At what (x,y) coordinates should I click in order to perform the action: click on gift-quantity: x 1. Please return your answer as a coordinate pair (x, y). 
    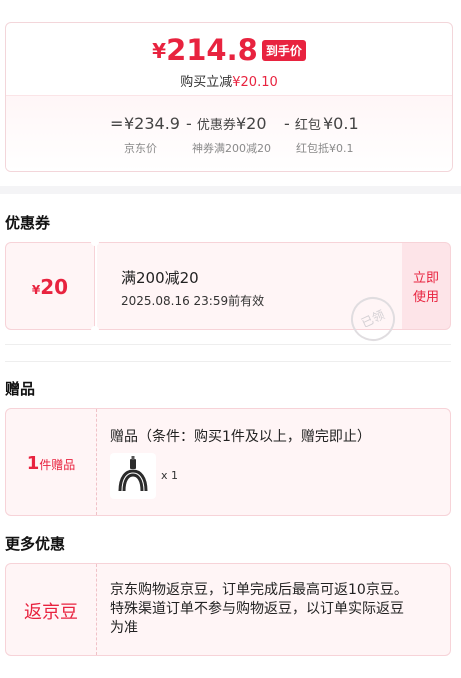
    Looking at the image, I should click on (170, 475).